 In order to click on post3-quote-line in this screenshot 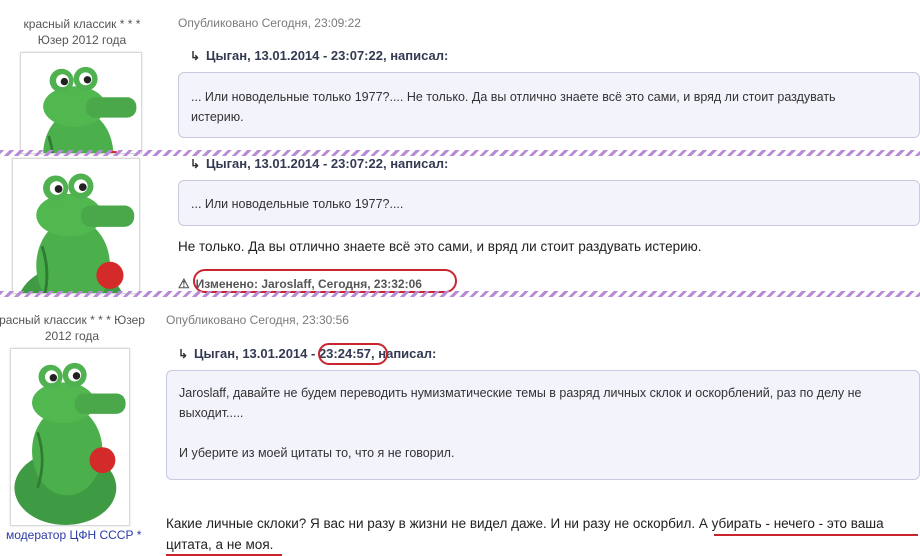, I will do `click(543, 433)`.